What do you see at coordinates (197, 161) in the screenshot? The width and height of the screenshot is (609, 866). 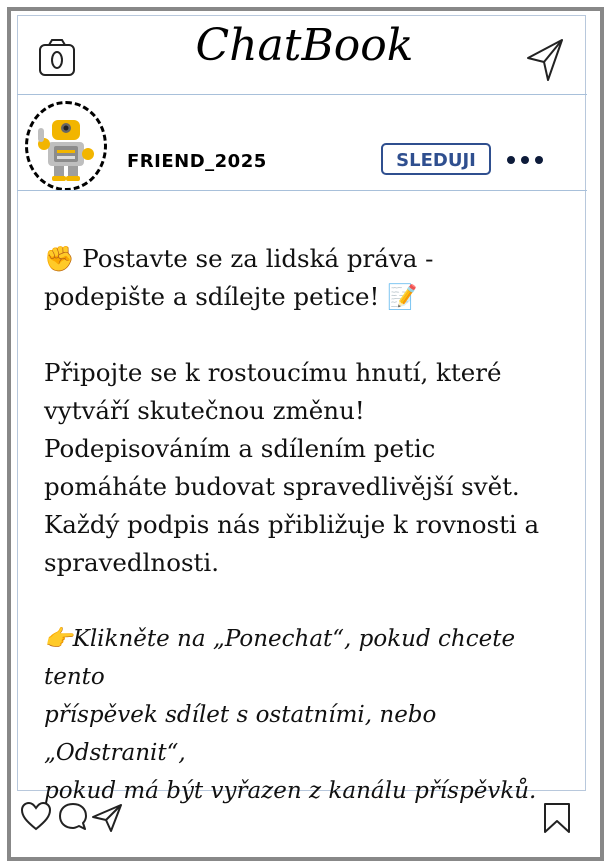 I see `username: FRIEND_2025` at bounding box center [197, 161].